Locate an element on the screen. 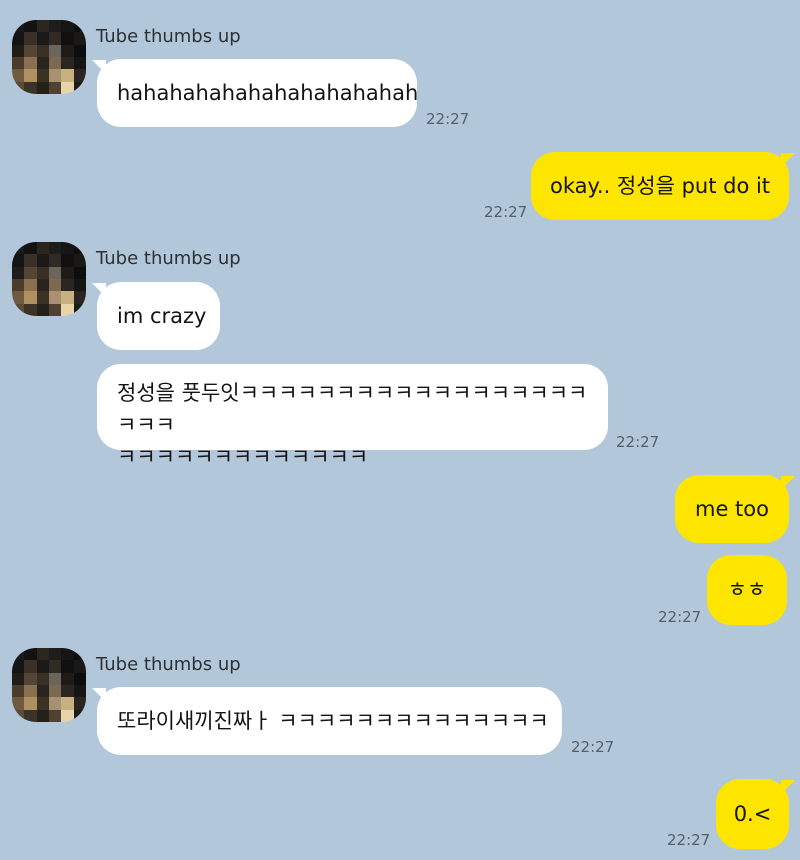 The image size is (800, 860). message-bubble: im crazy is located at coordinates (158, 316).